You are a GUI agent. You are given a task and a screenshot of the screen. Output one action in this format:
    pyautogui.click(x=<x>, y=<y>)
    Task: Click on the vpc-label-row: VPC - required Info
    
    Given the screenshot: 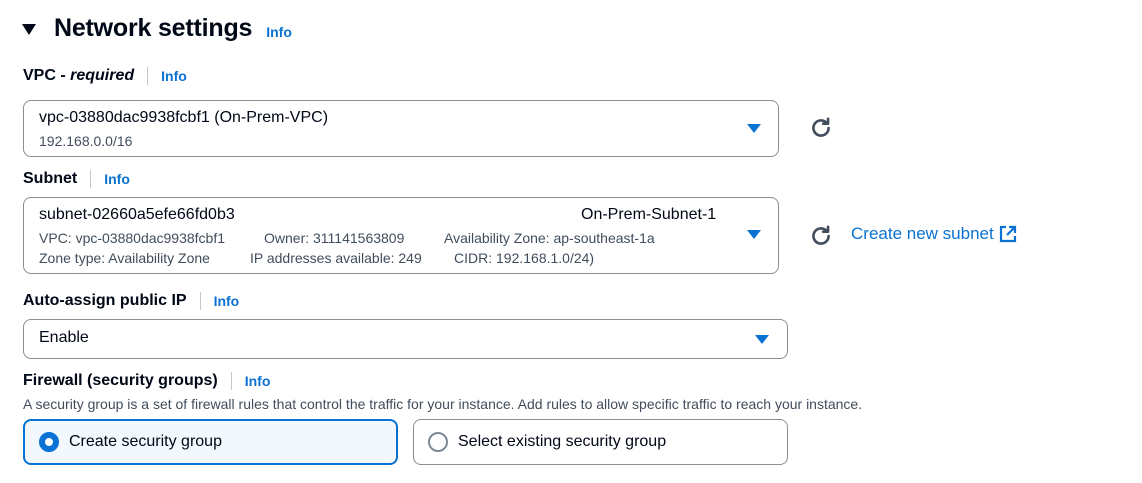 What is the action you would take?
    pyautogui.click(x=105, y=76)
    